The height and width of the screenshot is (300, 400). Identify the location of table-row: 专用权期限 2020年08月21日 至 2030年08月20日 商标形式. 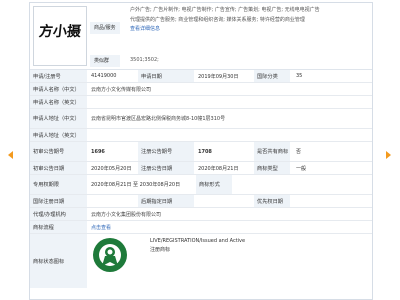
(201, 185).